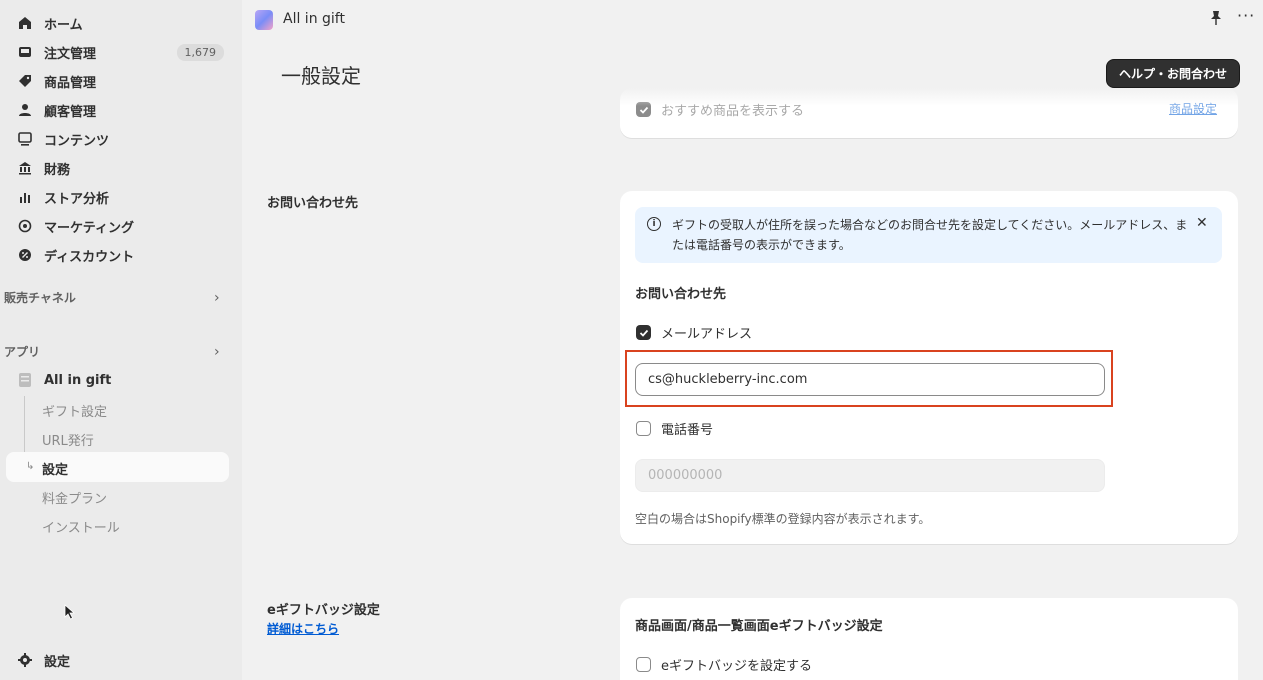 The width and height of the screenshot is (1263, 680). Describe the element at coordinates (57, 170) in the screenshot. I see `sidebar-item-label: 財務` at that location.